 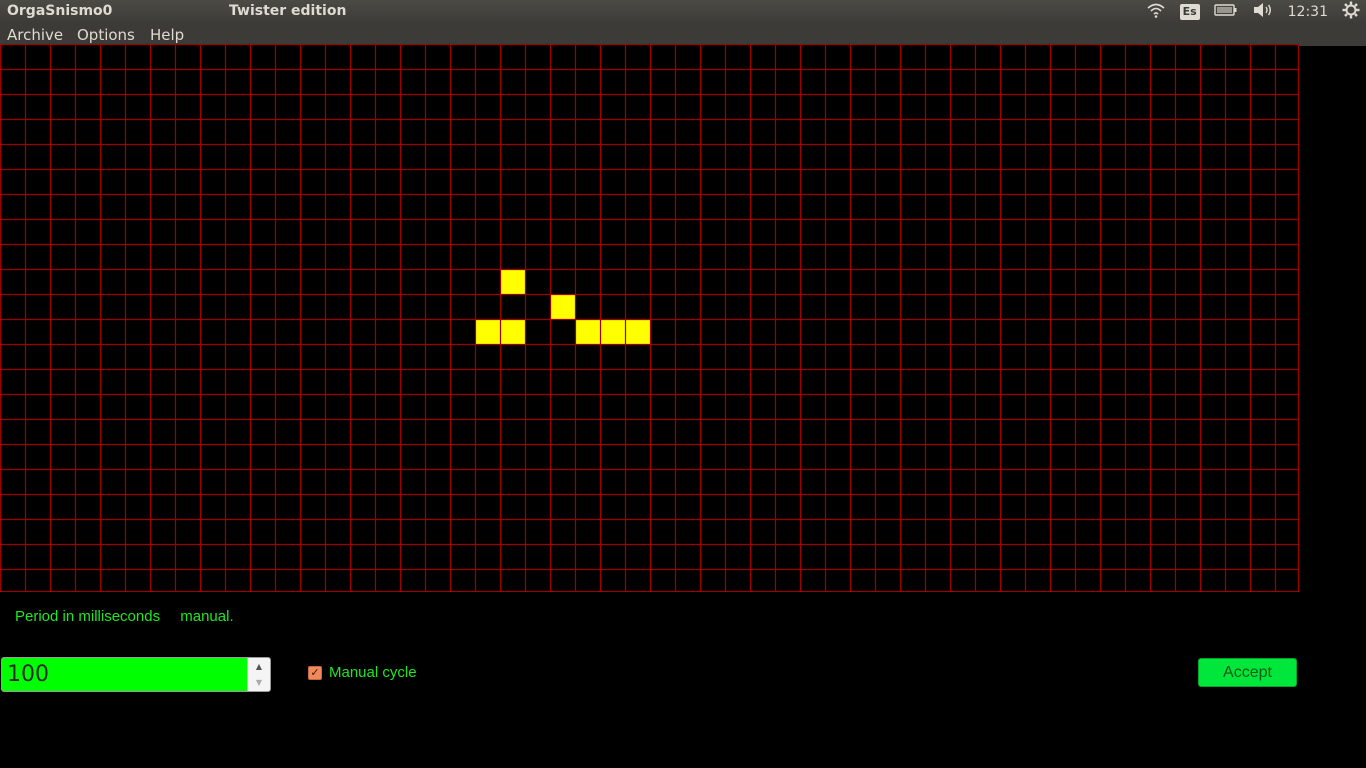 What do you see at coordinates (1351, 12) in the screenshot?
I see `gear-icon` at bounding box center [1351, 12].